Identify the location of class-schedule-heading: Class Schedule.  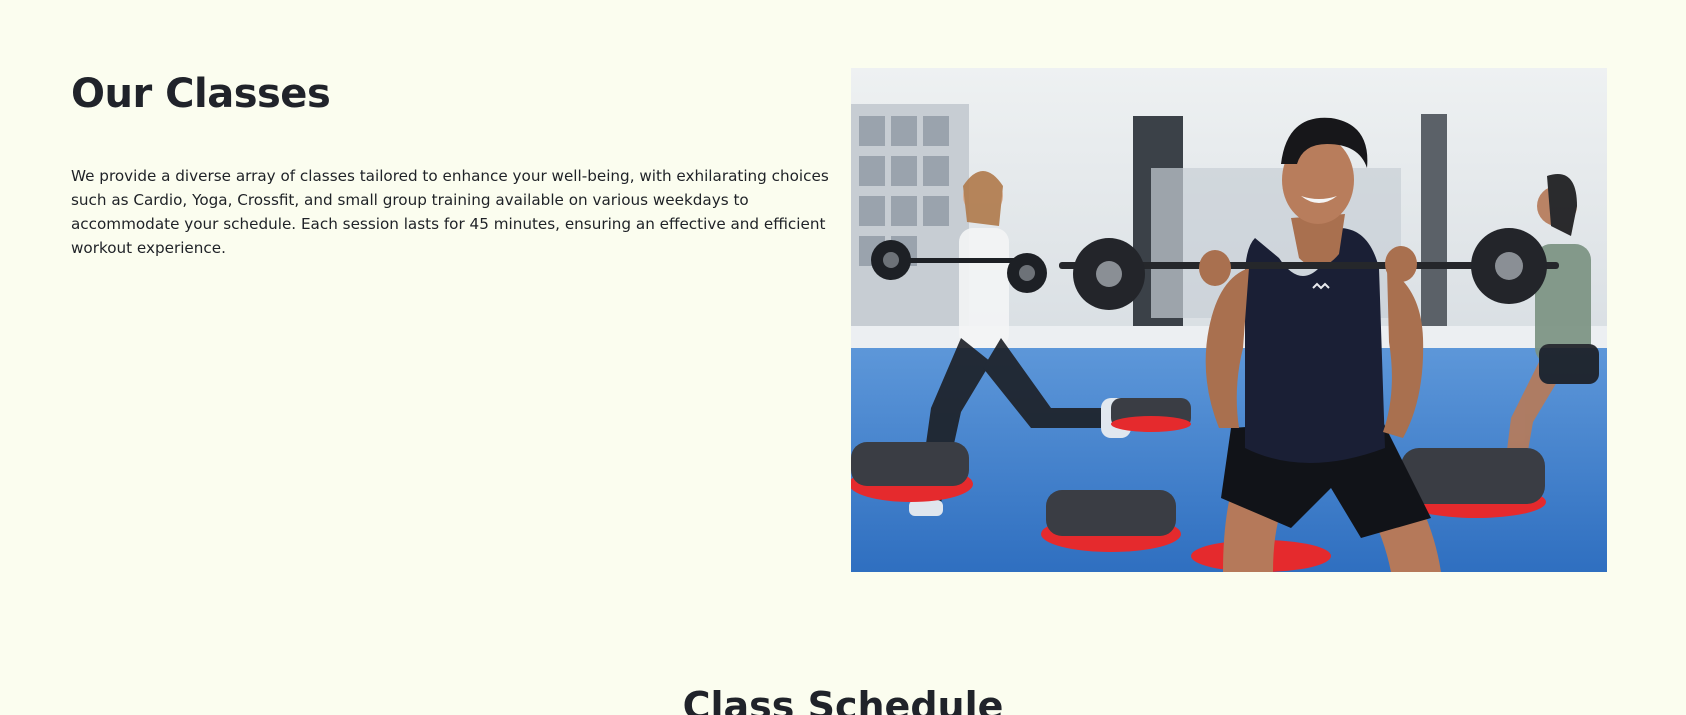
(843, 699).